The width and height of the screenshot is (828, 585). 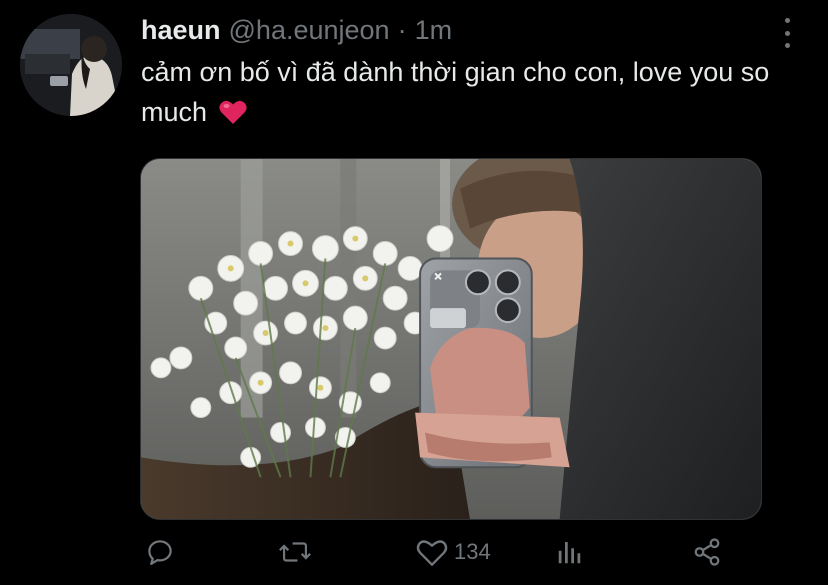 I want to click on like-button: 134, so click(x=453, y=552).